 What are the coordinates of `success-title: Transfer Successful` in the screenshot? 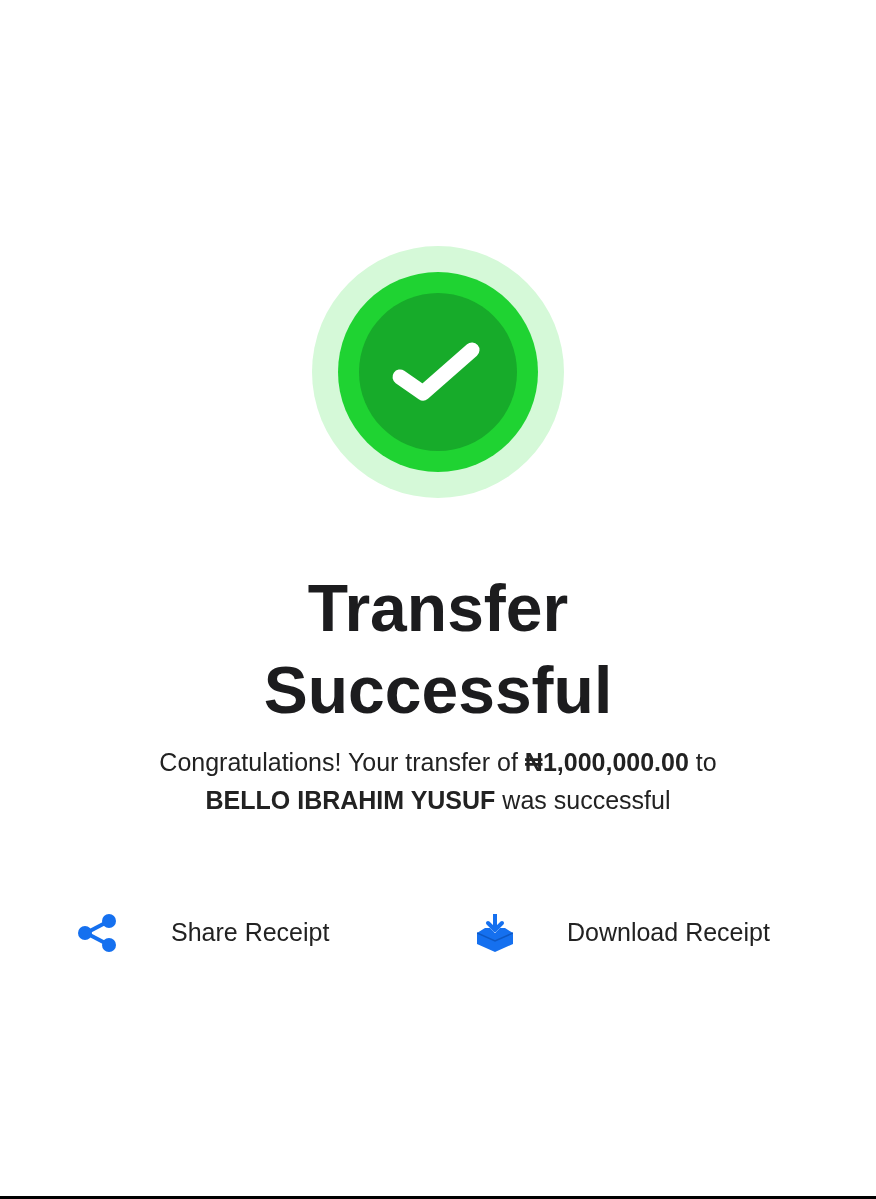 It's located at (438, 649).